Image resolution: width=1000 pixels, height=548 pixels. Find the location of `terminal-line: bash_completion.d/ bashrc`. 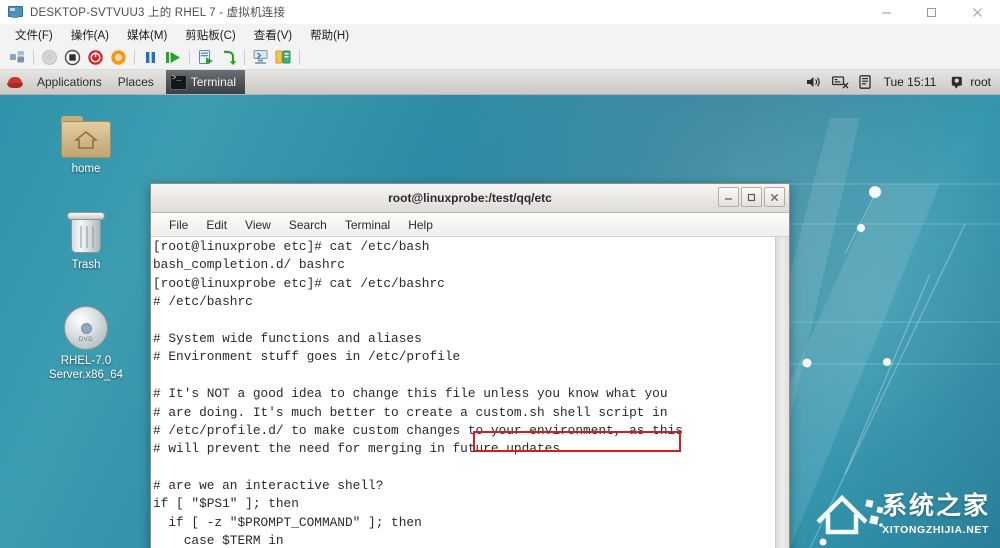

terminal-line: bash_completion.d/ bashrc is located at coordinates (249, 265).